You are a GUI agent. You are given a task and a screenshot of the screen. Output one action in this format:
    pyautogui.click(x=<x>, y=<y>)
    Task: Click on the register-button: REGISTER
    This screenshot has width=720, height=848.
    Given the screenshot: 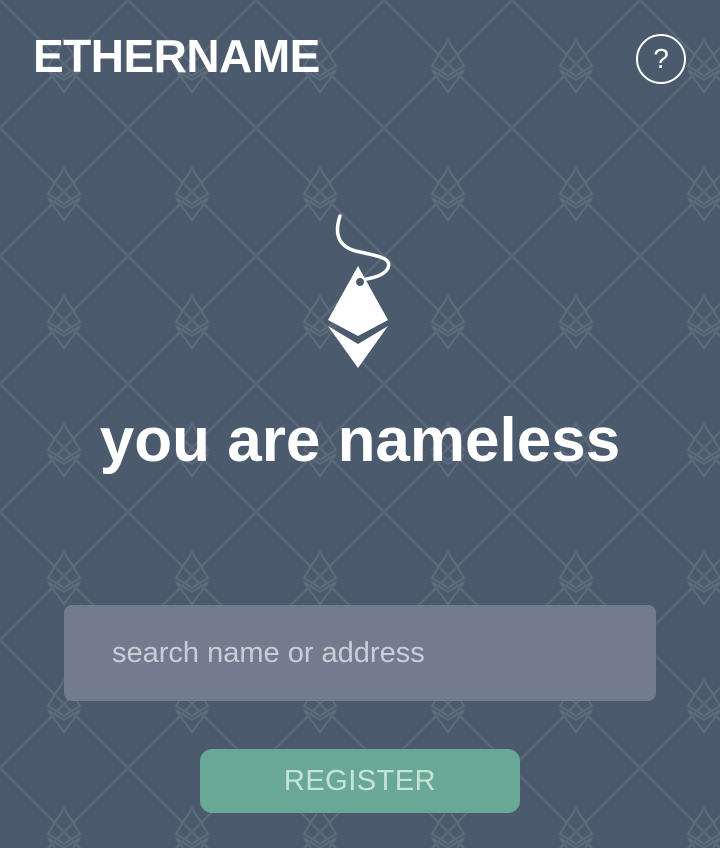 What is the action you would take?
    pyautogui.click(x=360, y=781)
    